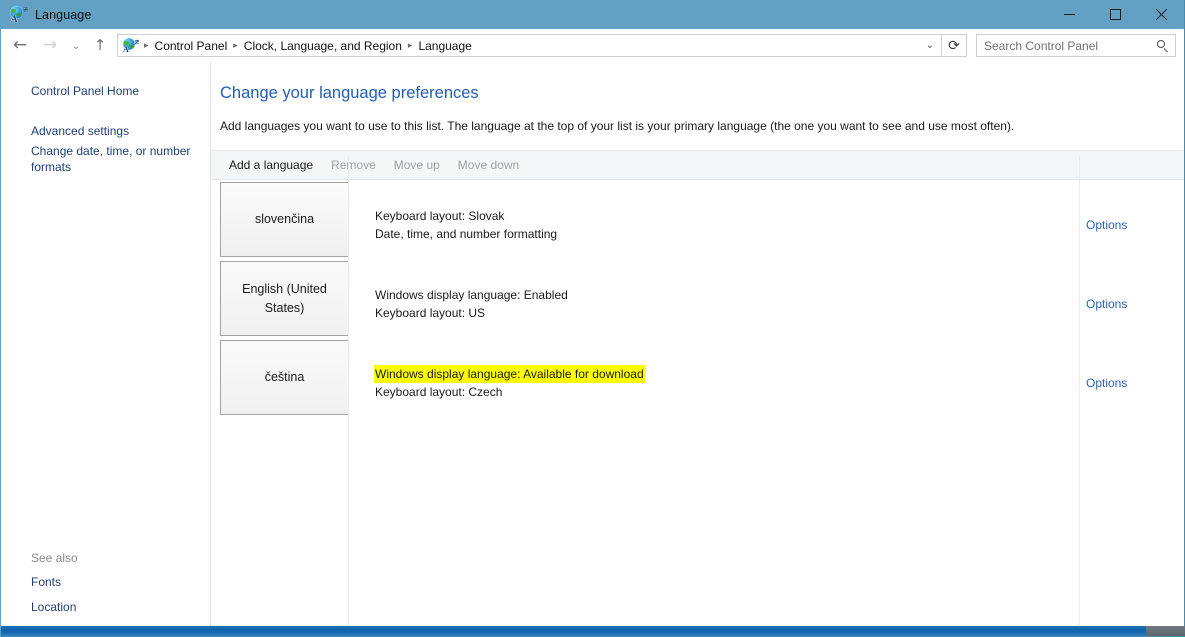  What do you see at coordinates (101, 91) in the screenshot?
I see `sidebar-item-control-panel-home: Control Panel Home` at bounding box center [101, 91].